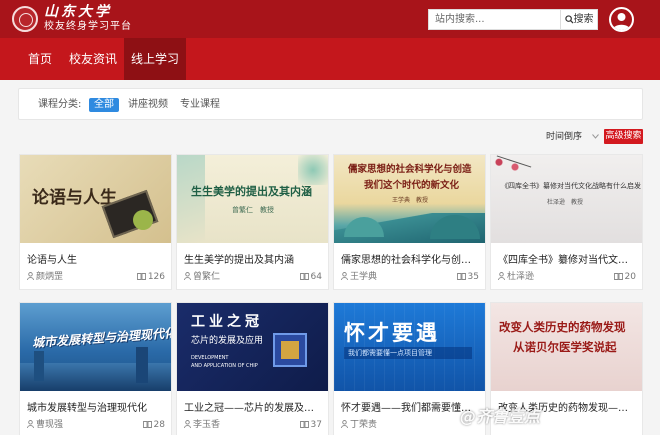 Image resolution: width=660 pixels, height=435 pixels. I want to click on thumbnail-subtitle-line2: AND APPLICATION OF CHIP, so click(224, 366).